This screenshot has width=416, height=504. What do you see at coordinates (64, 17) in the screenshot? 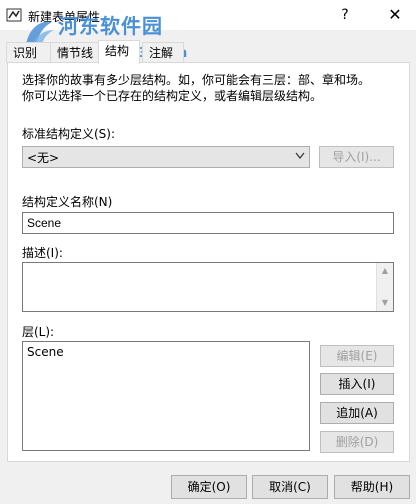
I see `window-title: 新建表单属性` at bounding box center [64, 17].